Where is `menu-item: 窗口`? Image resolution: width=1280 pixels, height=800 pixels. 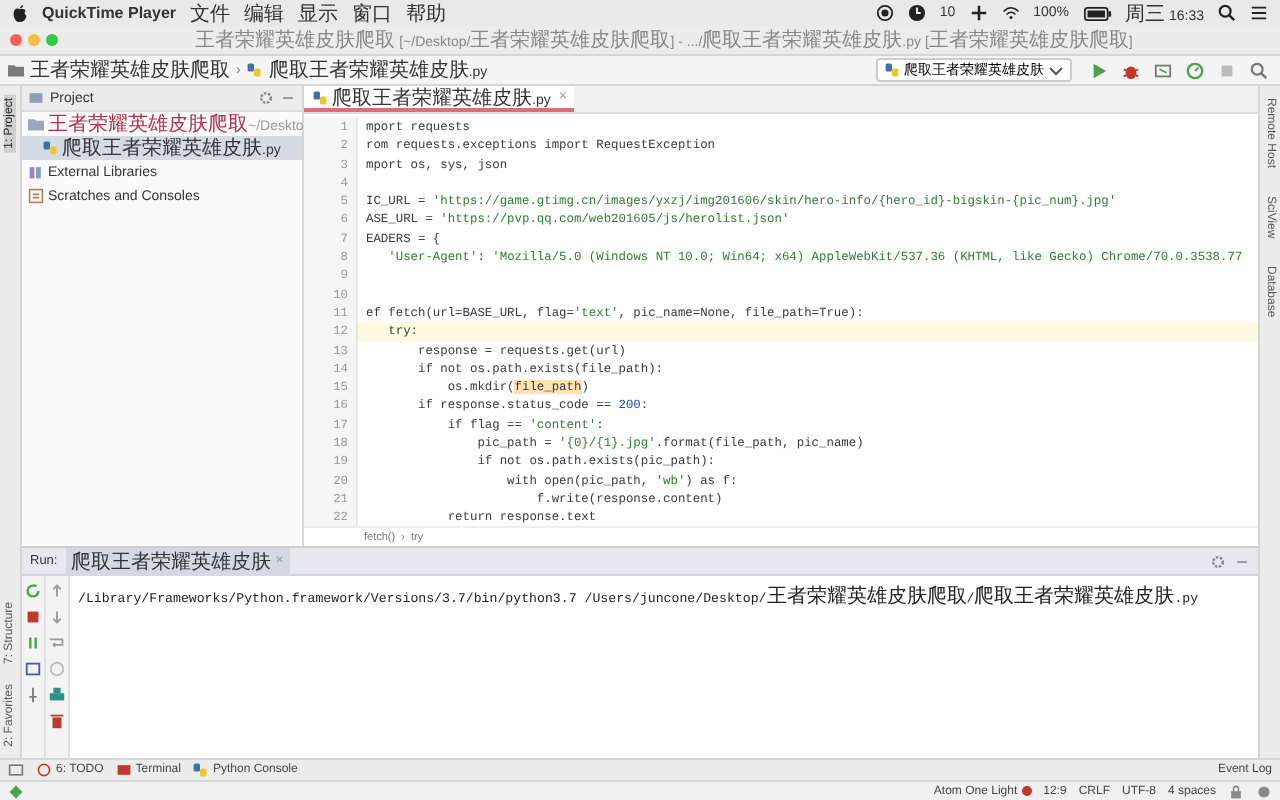 menu-item: 窗口 is located at coordinates (372, 13).